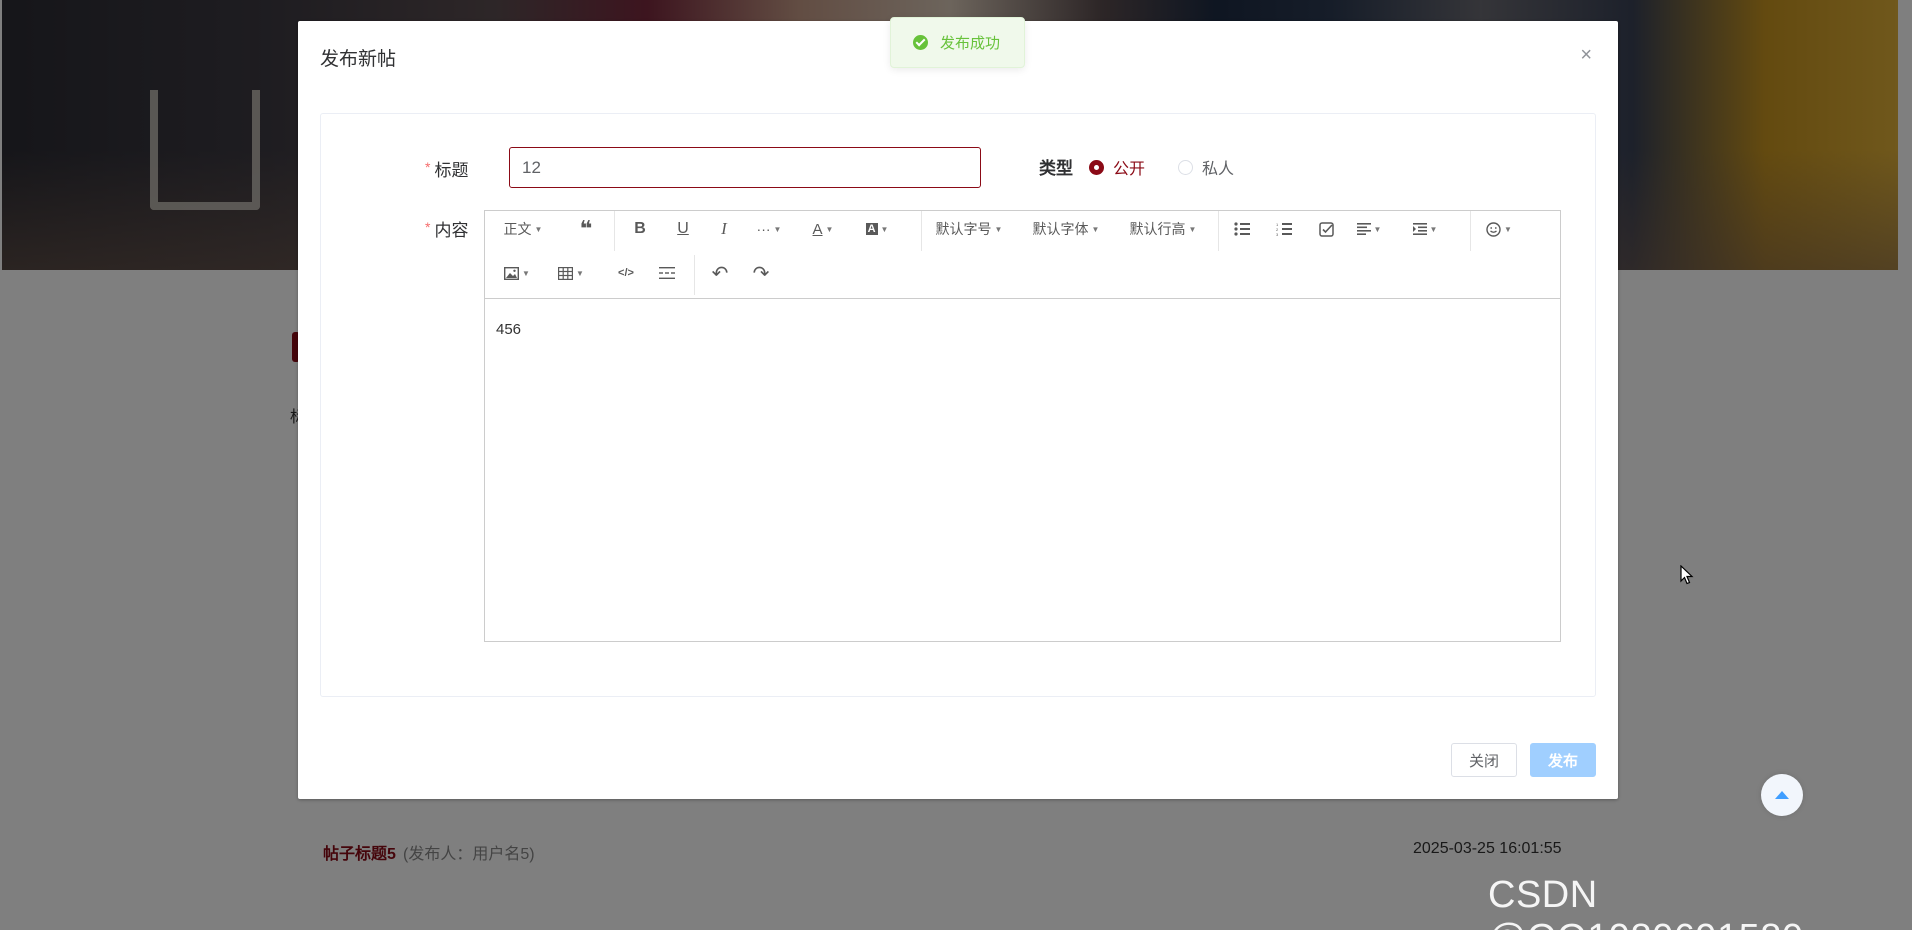 This screenshot has height=930, width=1912. What do you see at coordinates (523, 229) in the screenshot?
I see `paragraph-select: 正文 ▼` at bounding box center [523, 229].